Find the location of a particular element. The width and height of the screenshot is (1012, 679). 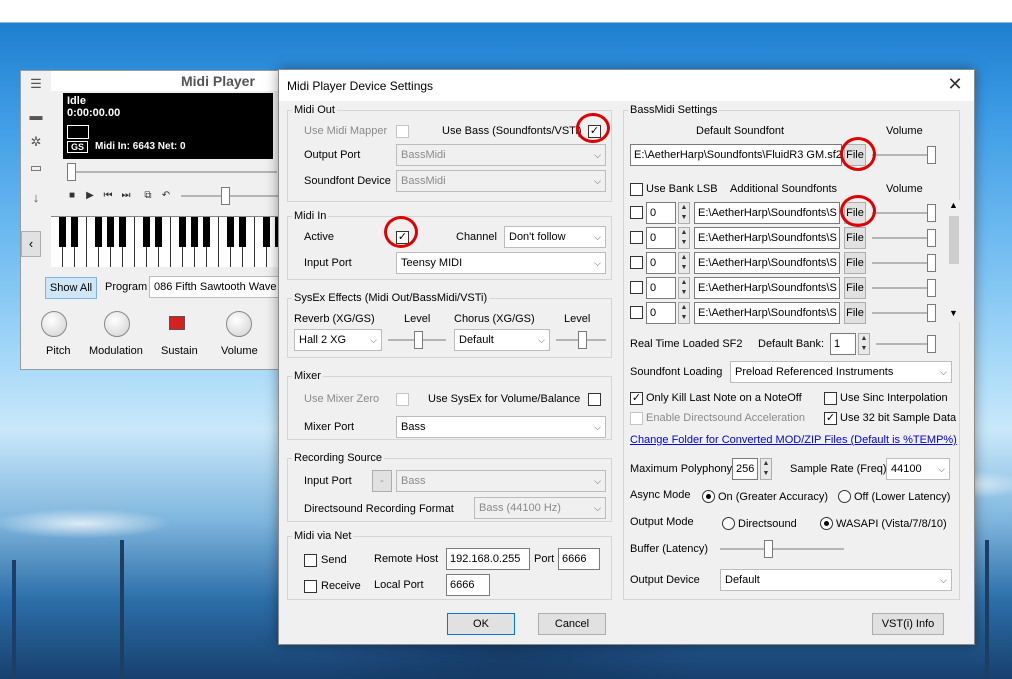

use-32bit-checkbox: ✓ is located at coordinates (830, 418).